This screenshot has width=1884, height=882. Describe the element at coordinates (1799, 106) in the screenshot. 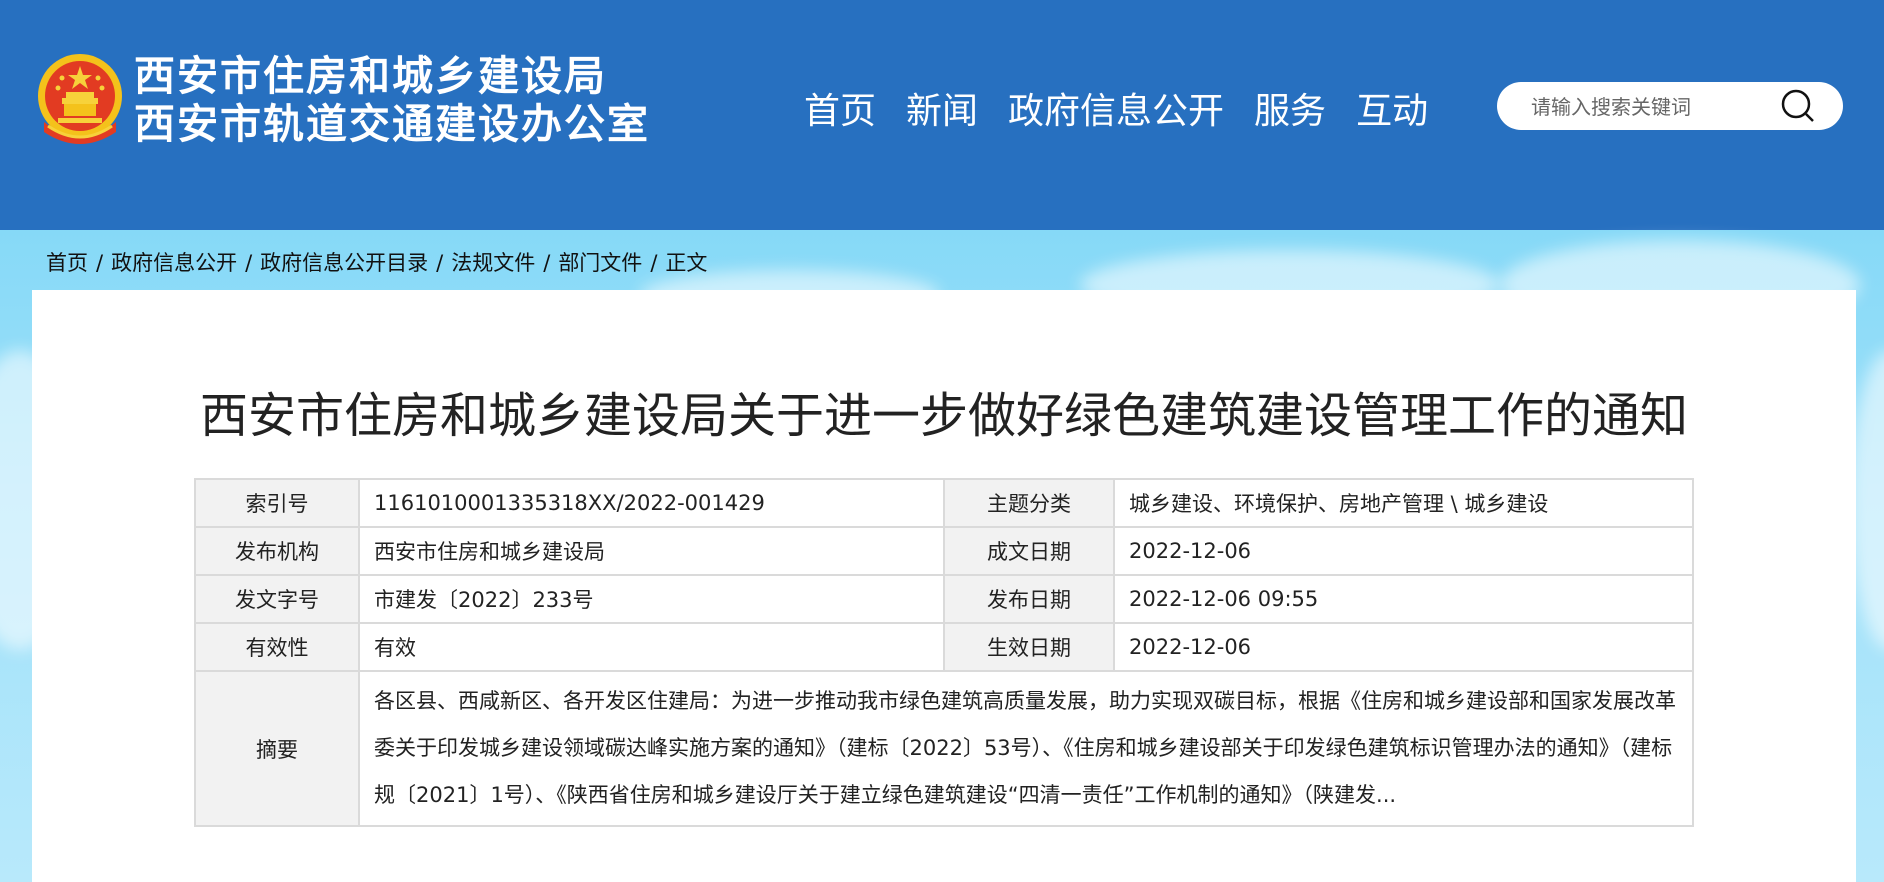

I see `search-icon` at that location.